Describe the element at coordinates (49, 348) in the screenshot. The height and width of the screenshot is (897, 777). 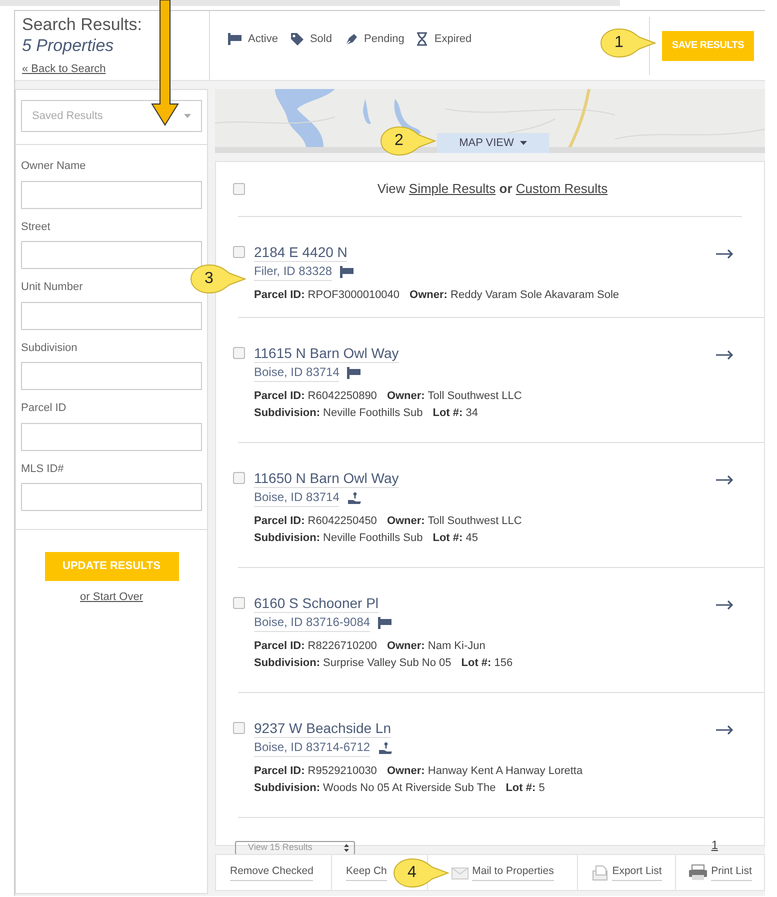
I see `field-label: Subdivision` at that location.